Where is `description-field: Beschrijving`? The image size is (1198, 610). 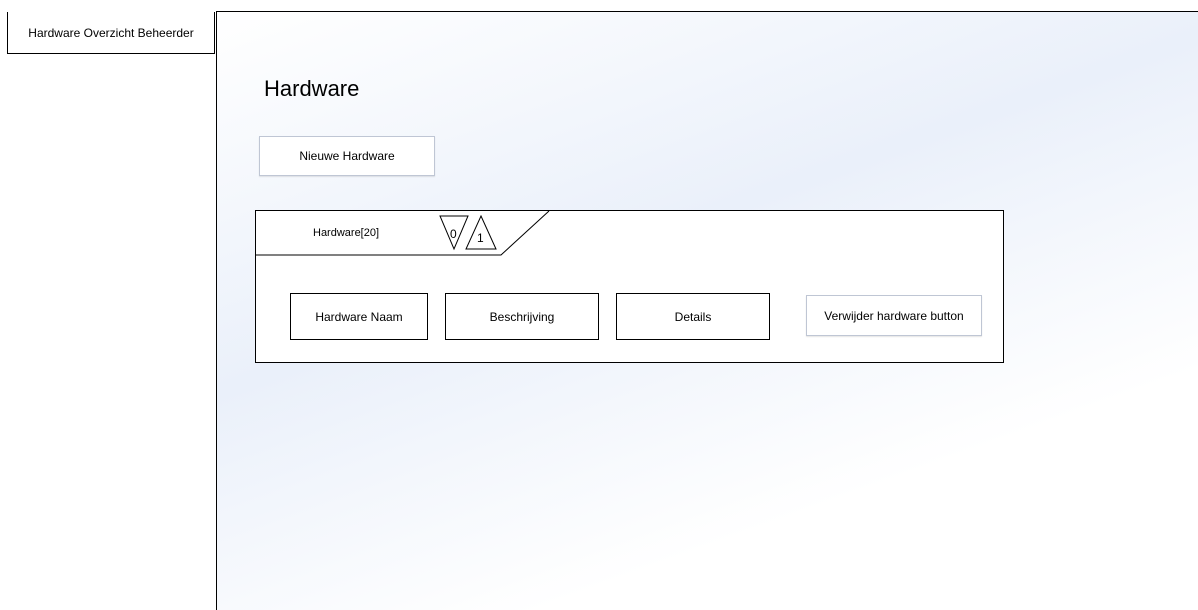
description-field: Beschrijving is located at coordinates (522, 316).